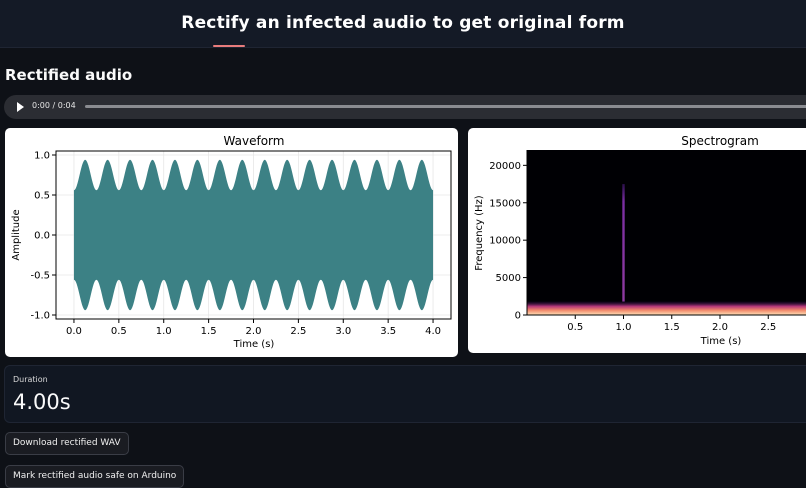 The image size is (806, 488). What do you see at coordinates (42, 402) in the screenshot?
I see `metric-value: 4.00s` at bounding box center [42, 402].